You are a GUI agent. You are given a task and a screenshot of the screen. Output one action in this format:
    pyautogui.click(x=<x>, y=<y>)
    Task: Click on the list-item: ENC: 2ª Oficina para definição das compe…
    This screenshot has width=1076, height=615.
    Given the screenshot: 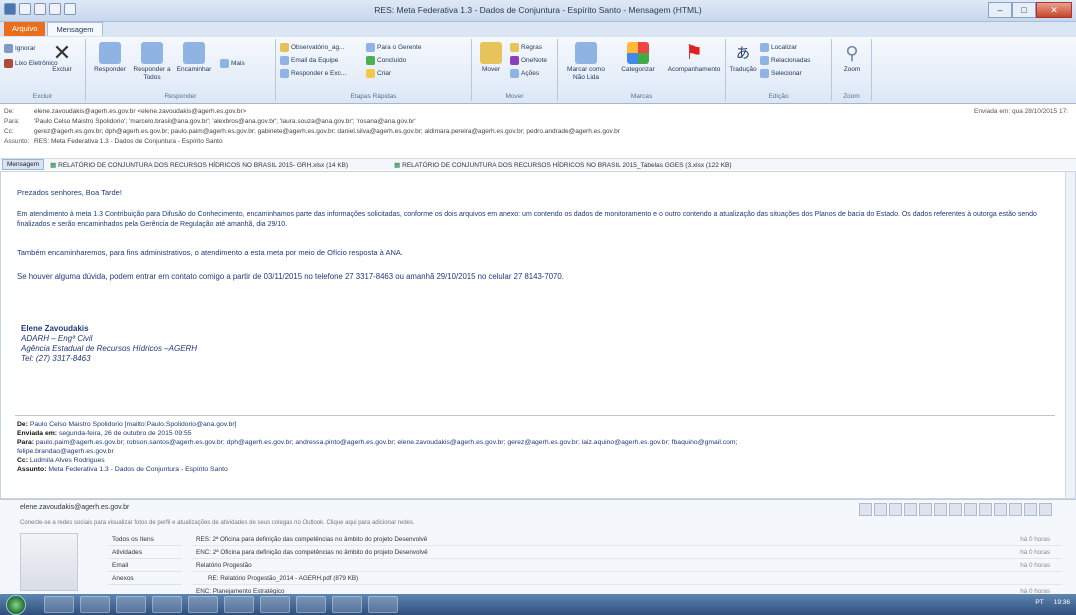 What is the action you would take?
    pyautogui.click(x=627, y=552)
    